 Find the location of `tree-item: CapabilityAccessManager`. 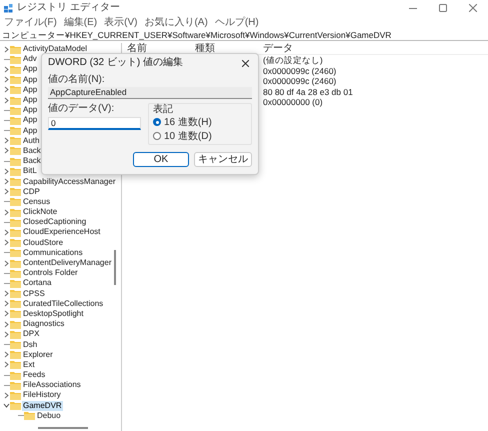

tree-item: CapabilityAccessManager is located at coordinates (69, 181).